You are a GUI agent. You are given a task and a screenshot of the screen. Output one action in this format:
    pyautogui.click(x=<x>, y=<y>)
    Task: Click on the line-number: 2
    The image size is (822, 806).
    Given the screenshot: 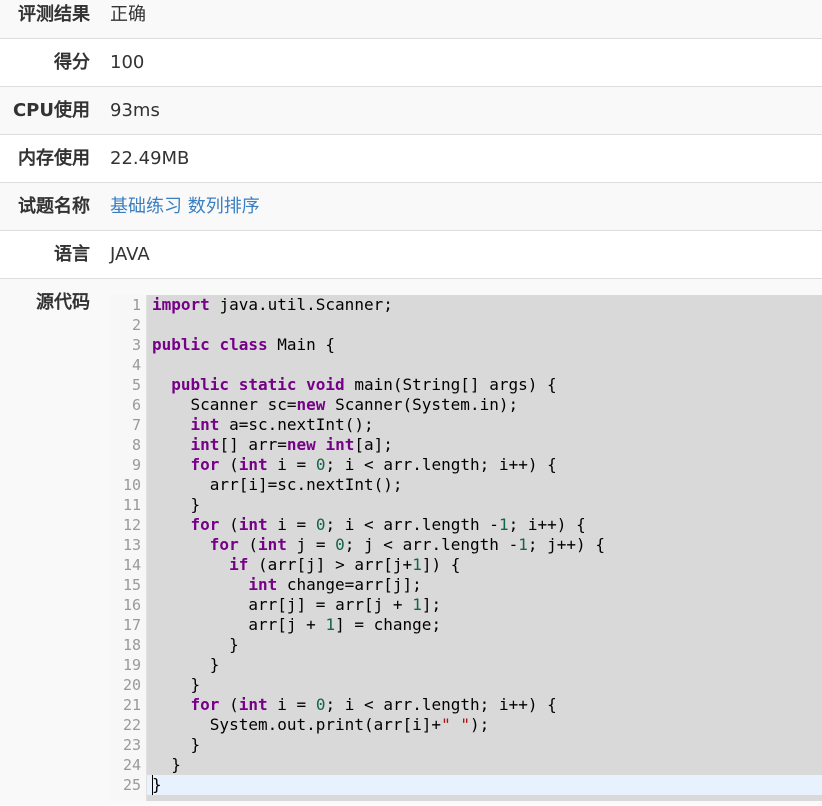 What is the action you would take?
    pyautogui.click(x=136, y=325)
    